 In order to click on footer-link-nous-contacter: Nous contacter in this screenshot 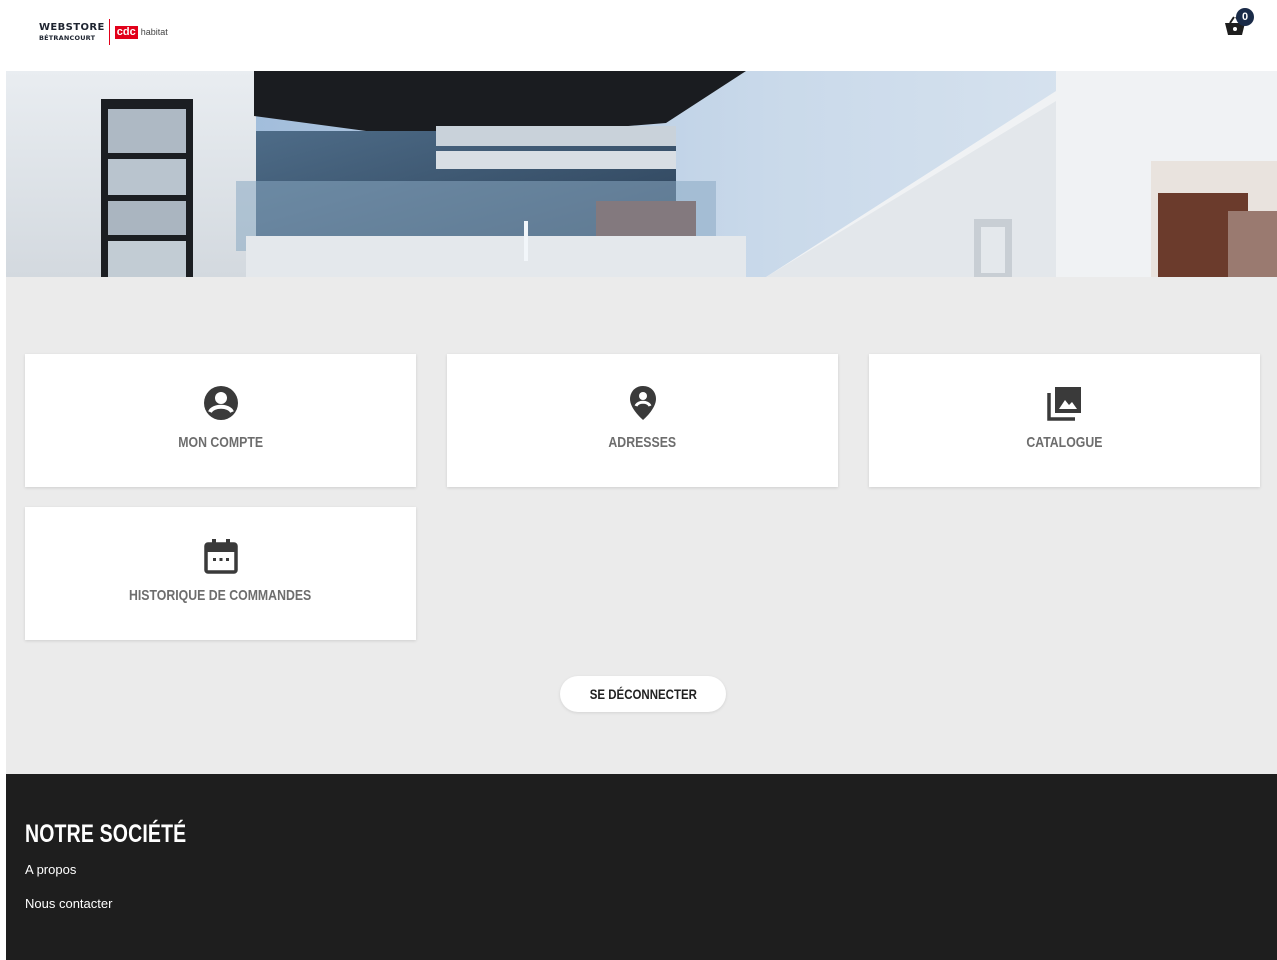, I will do `click(68, 903)`.